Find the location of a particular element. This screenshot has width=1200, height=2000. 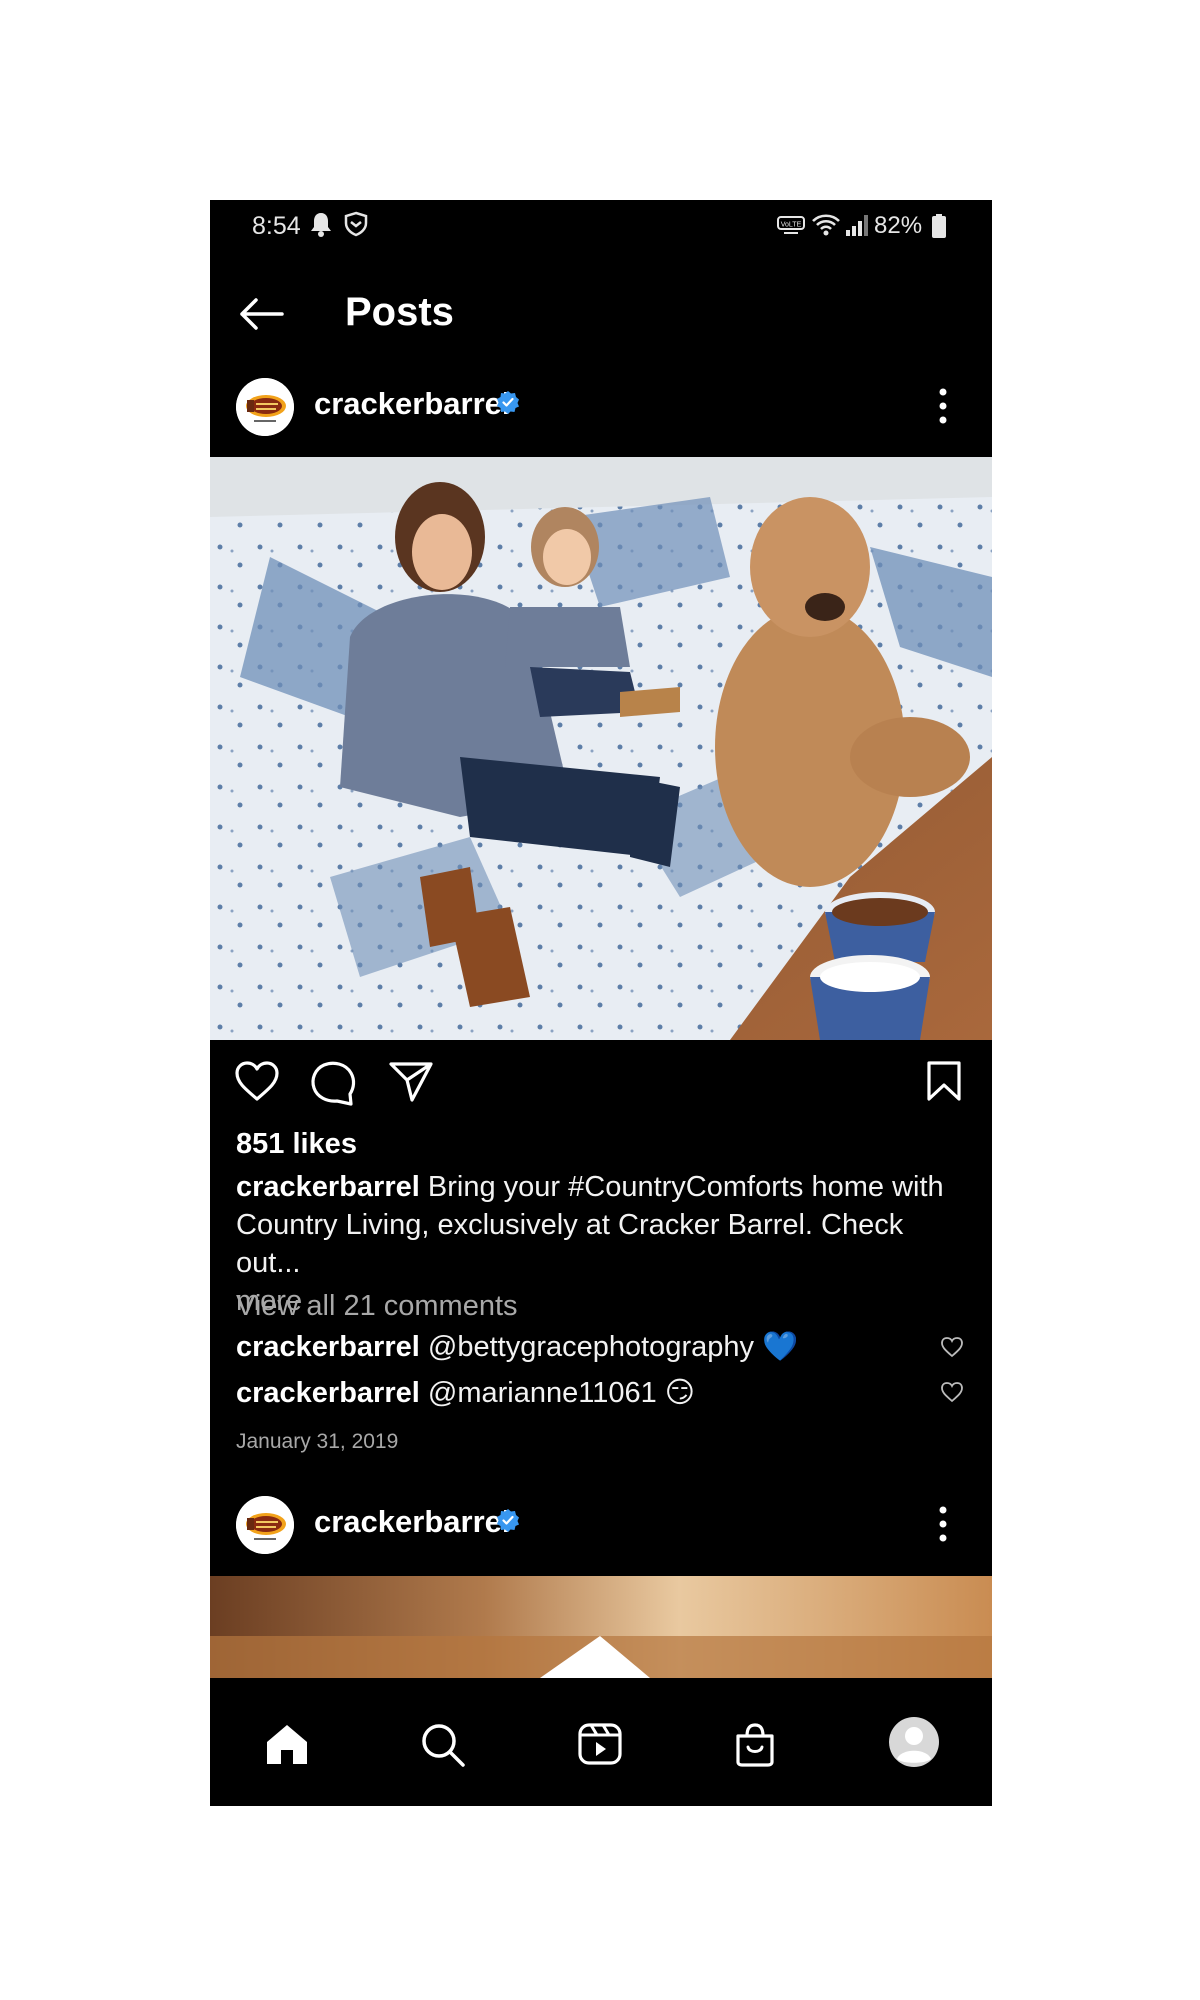

post-header: crackerbarrel is located at coordinates (601, 410).